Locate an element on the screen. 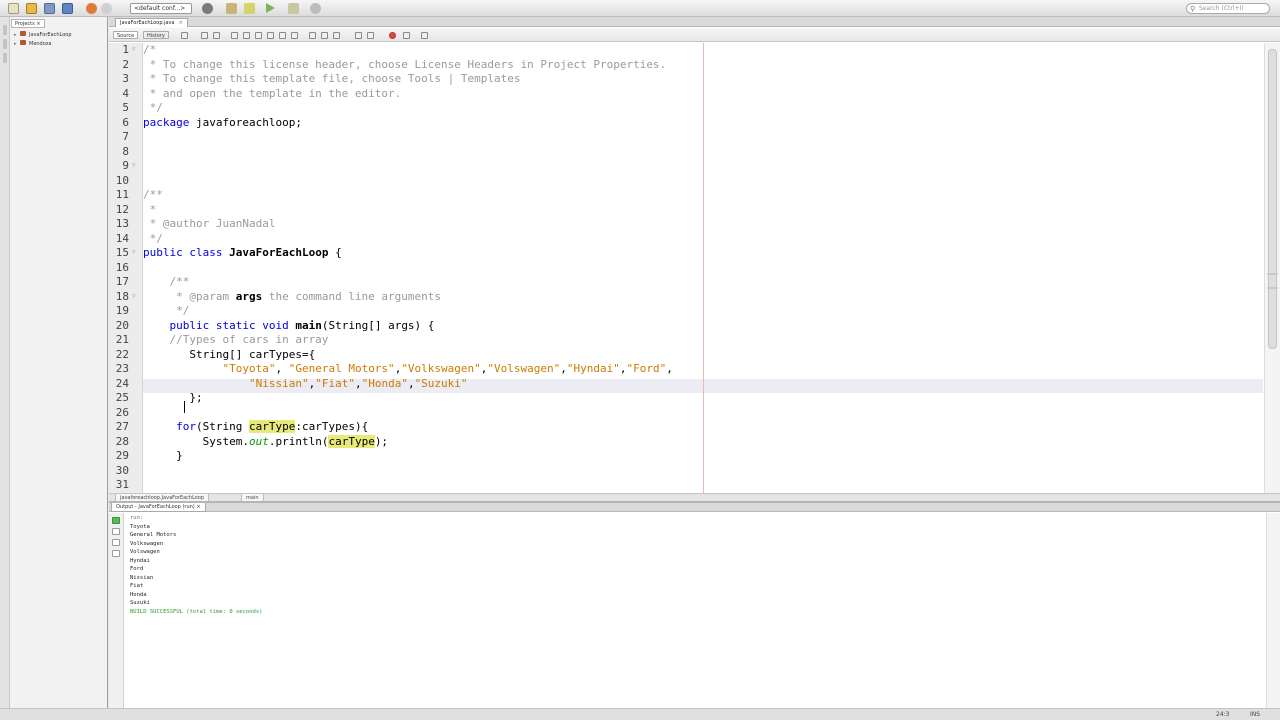 This screenshot has height=720, width=1280. find-icon is located at coordinates (234, 35).